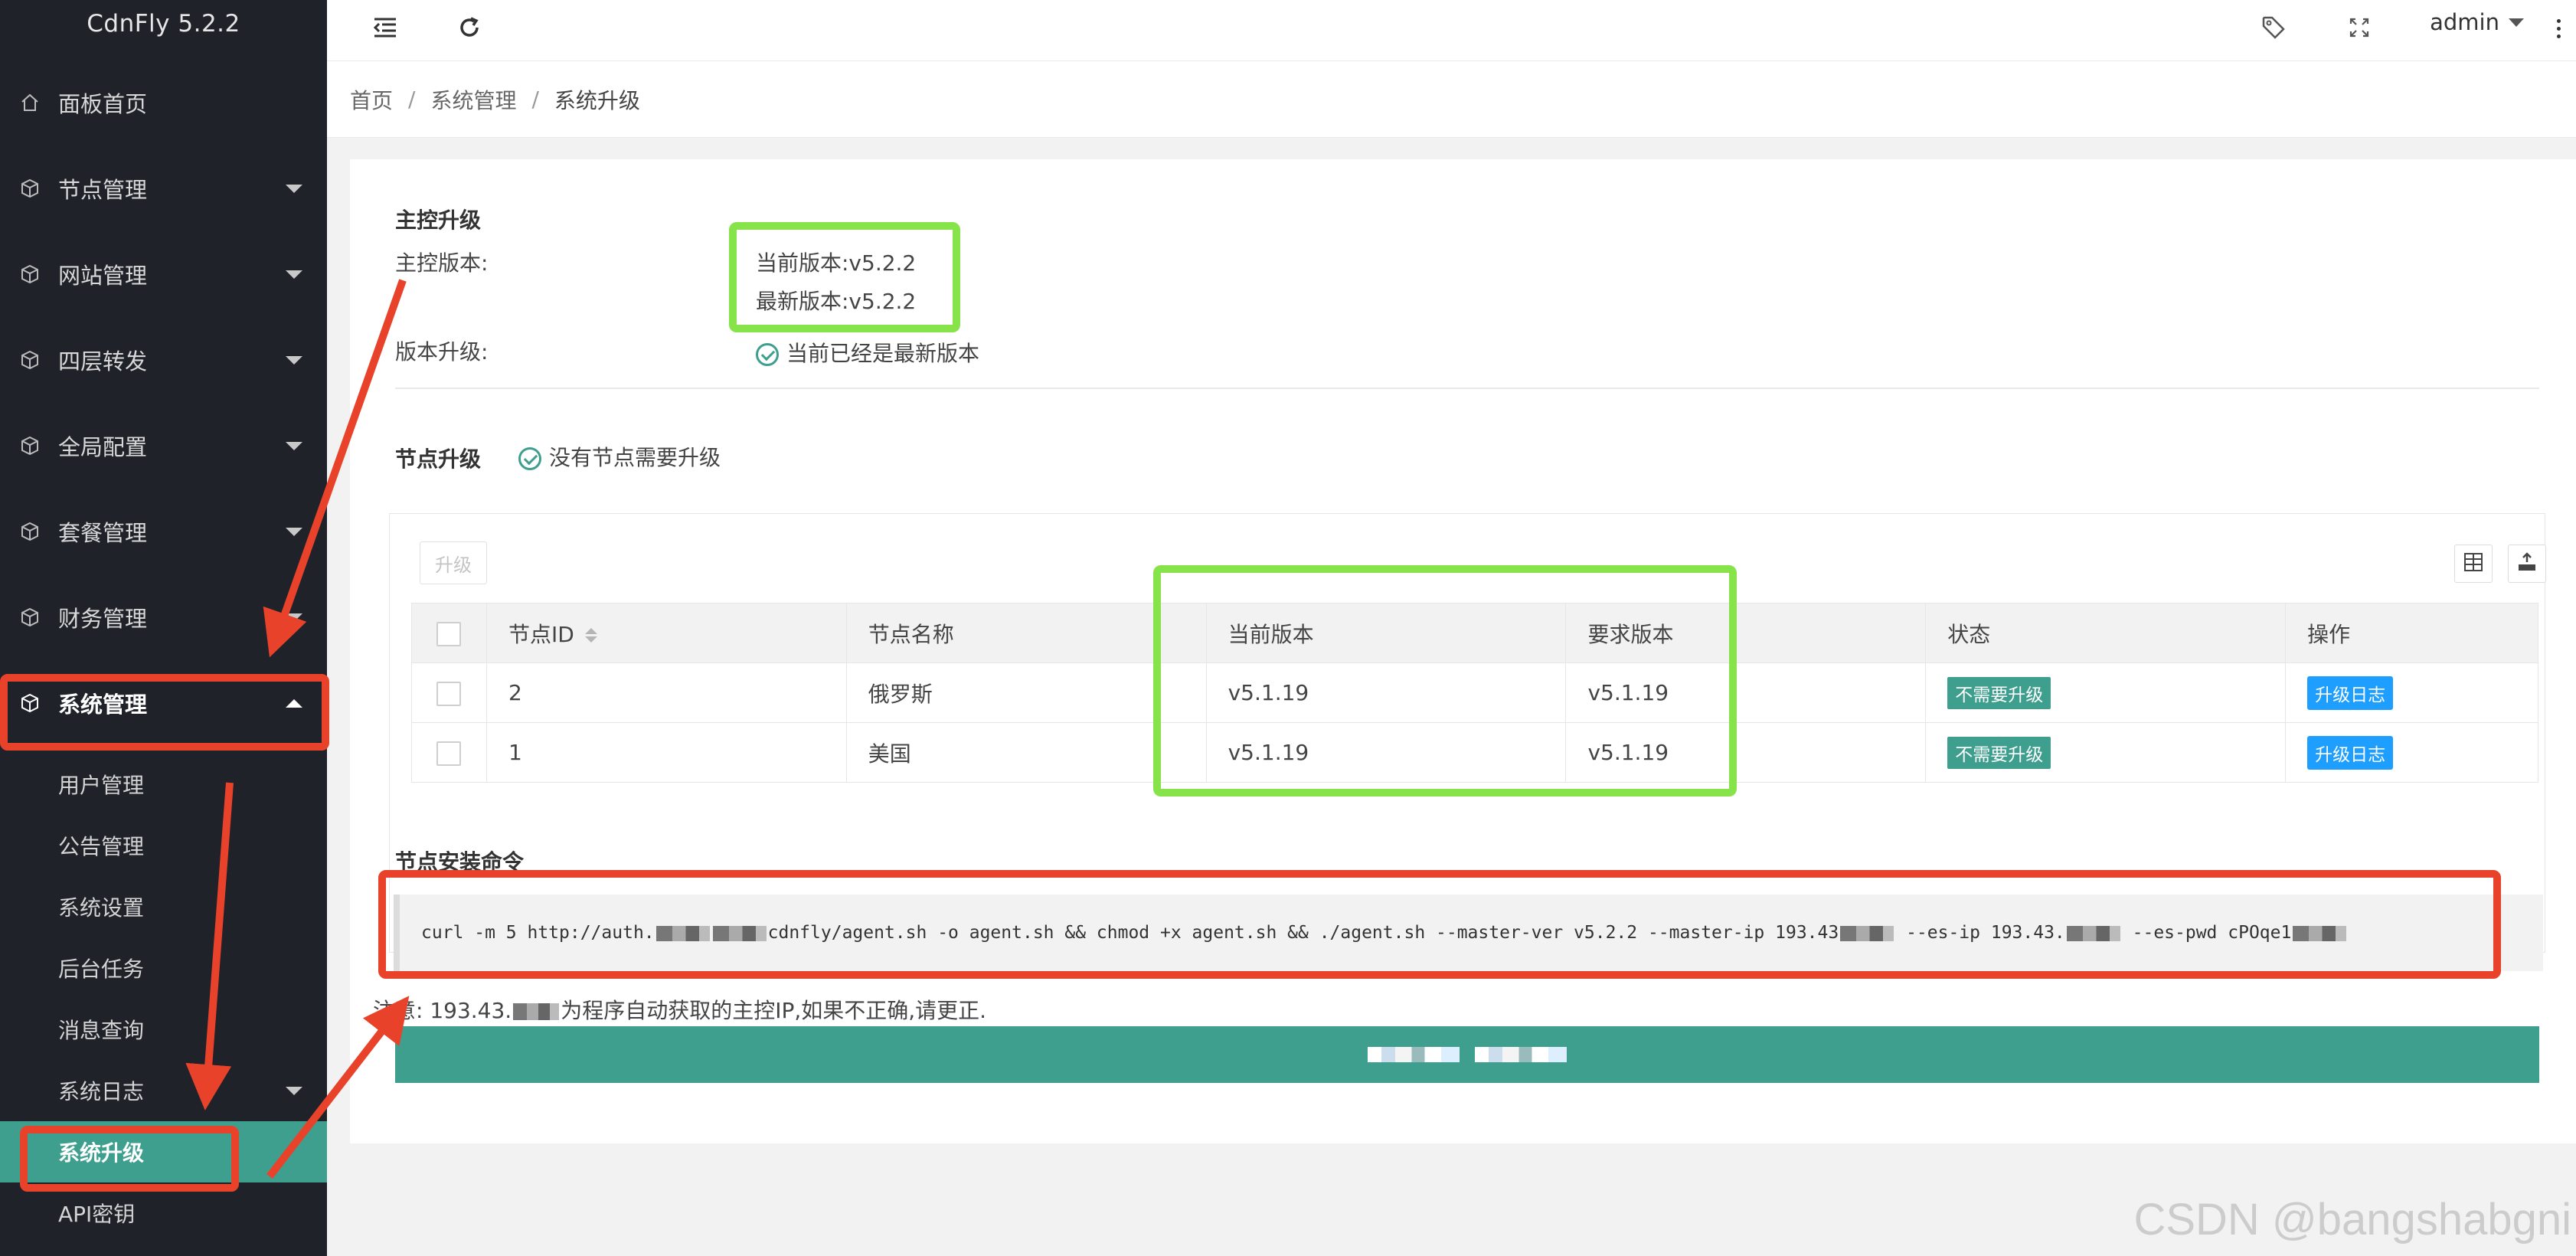 The width and height of the screenshot is (2576, 1256). I want to click on sidebar-item-label: 财务管理, so click(103, 619).